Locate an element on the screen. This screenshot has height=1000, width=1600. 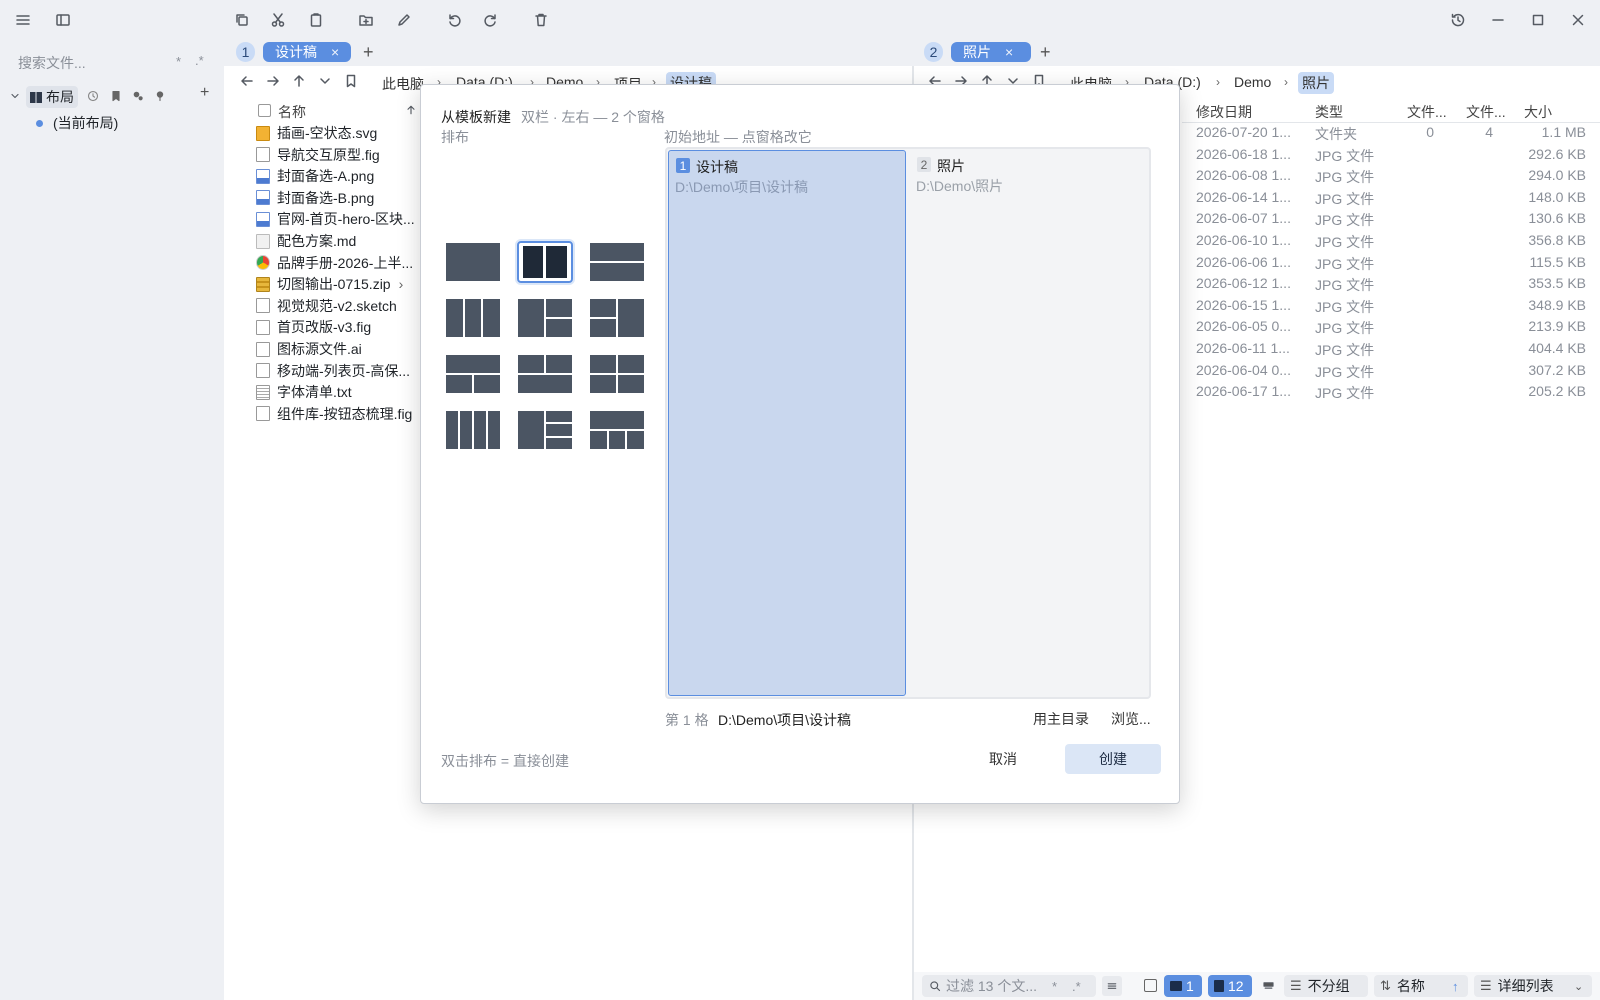
select-checkbox is located at coordinates (1150, 985).